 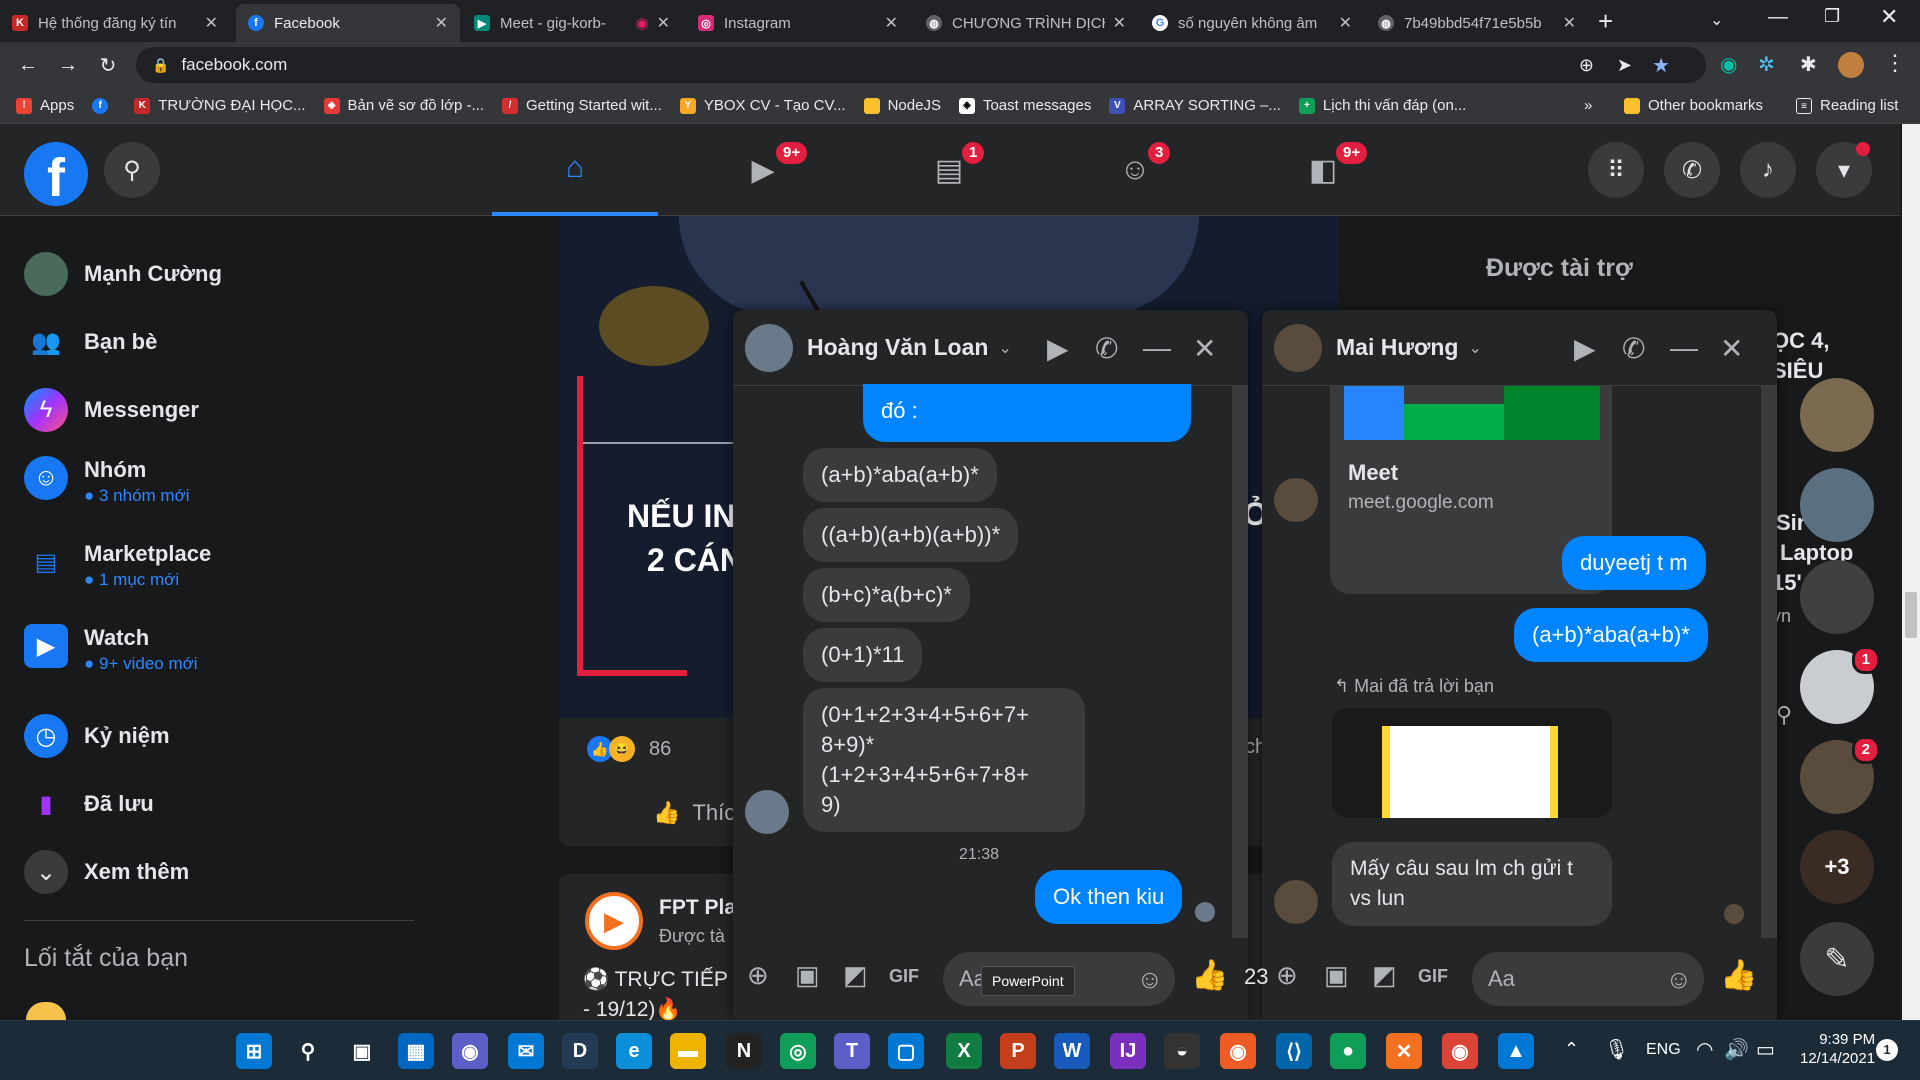 What do you see at coordinates (863, 655) in the screenshot?
I see `message-bubble: (0+1)*11` at bounding box center [863, 655].